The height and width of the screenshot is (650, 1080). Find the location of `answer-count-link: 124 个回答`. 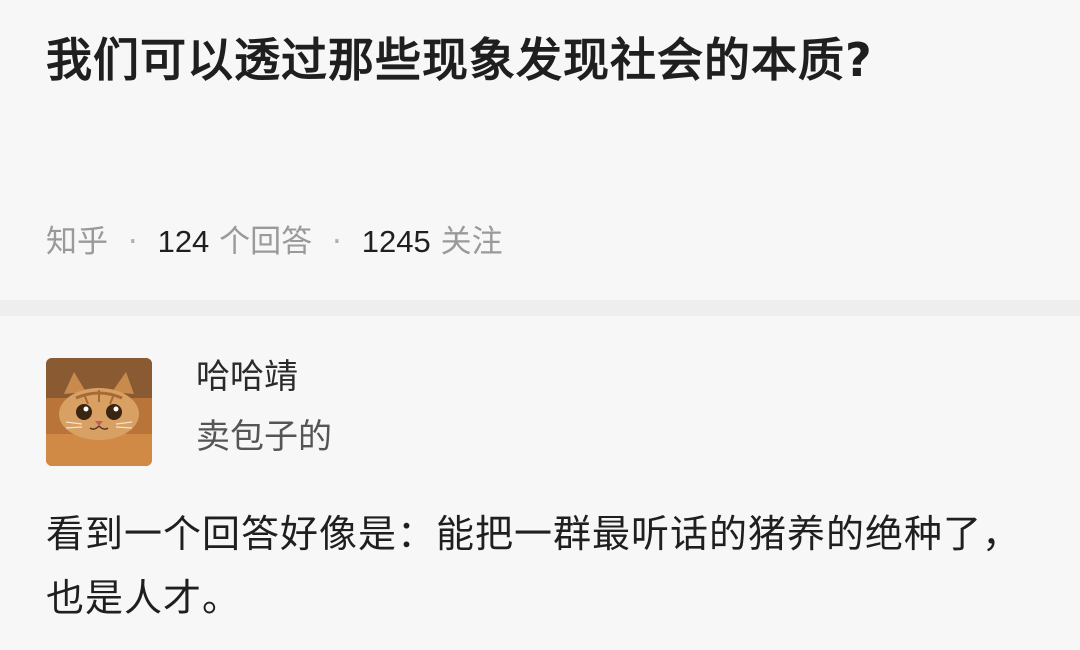

answer-count-link: 124 个回答 is located at coordinates (235, 242).